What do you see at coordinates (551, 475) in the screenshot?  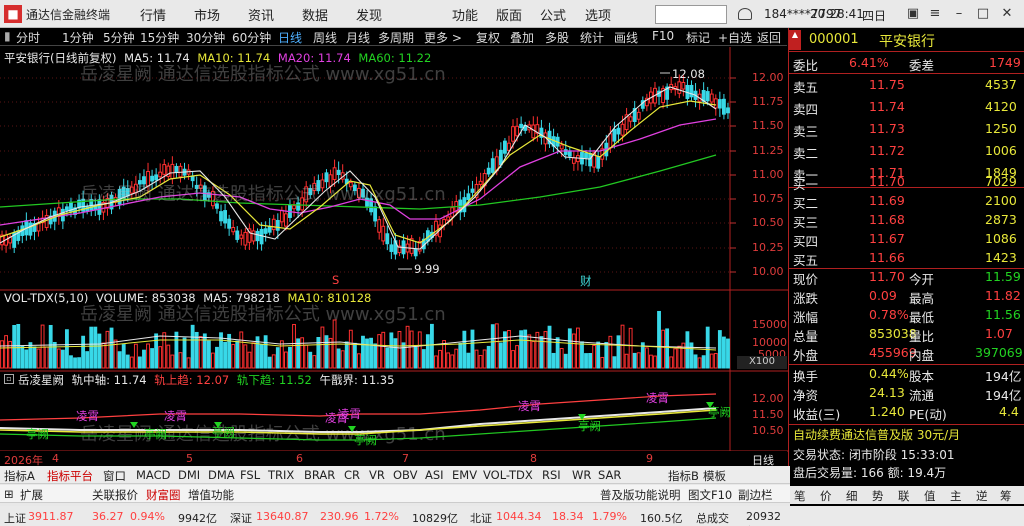 I see `tab-rsi: RSI` at bounding box center [551, 475].